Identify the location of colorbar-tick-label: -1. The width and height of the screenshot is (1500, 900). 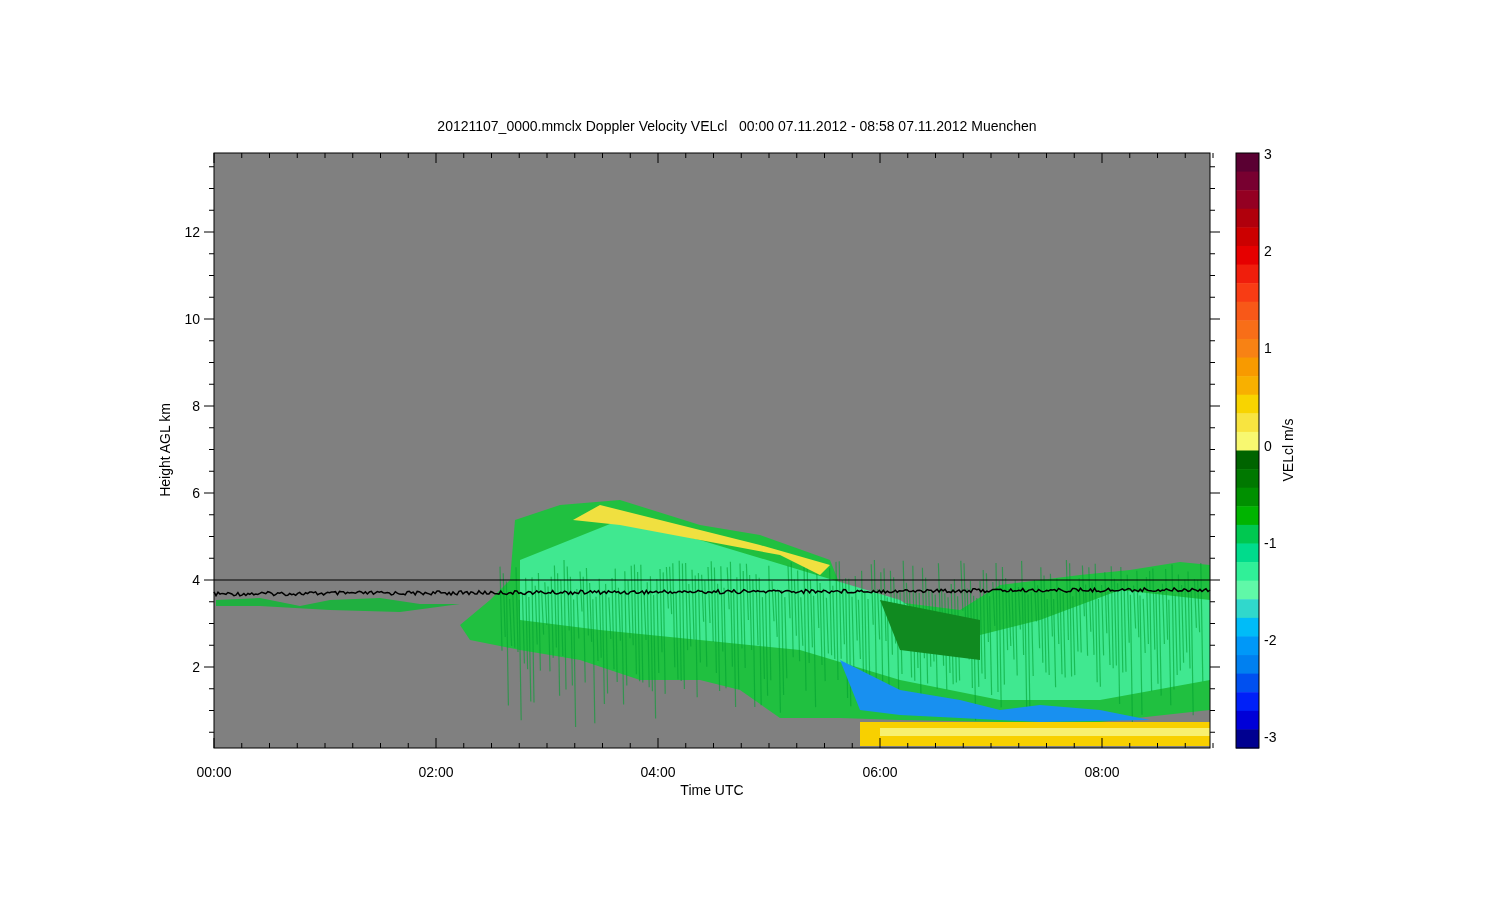
(1270, 542).